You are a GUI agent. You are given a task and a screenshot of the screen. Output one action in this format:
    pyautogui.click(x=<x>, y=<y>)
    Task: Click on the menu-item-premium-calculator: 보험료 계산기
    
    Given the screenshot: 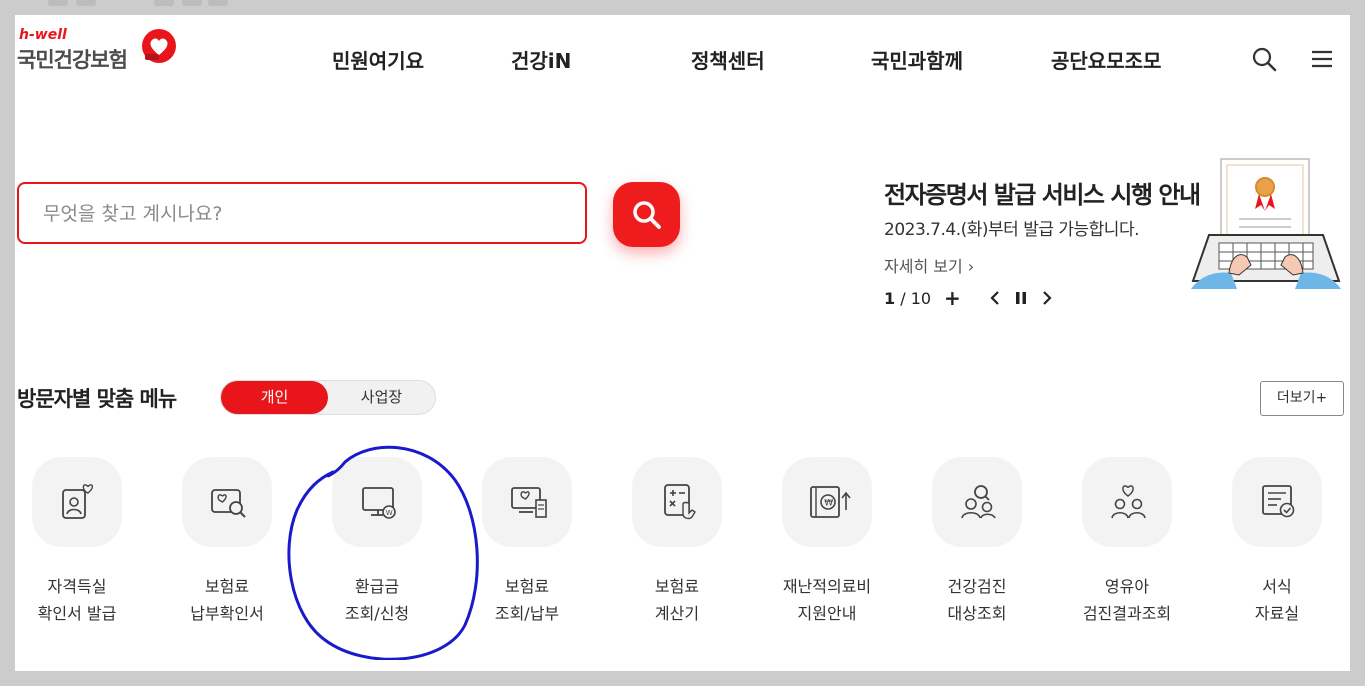 What is the action you would take?
    pyautogui.click(x=677, y=547)
    